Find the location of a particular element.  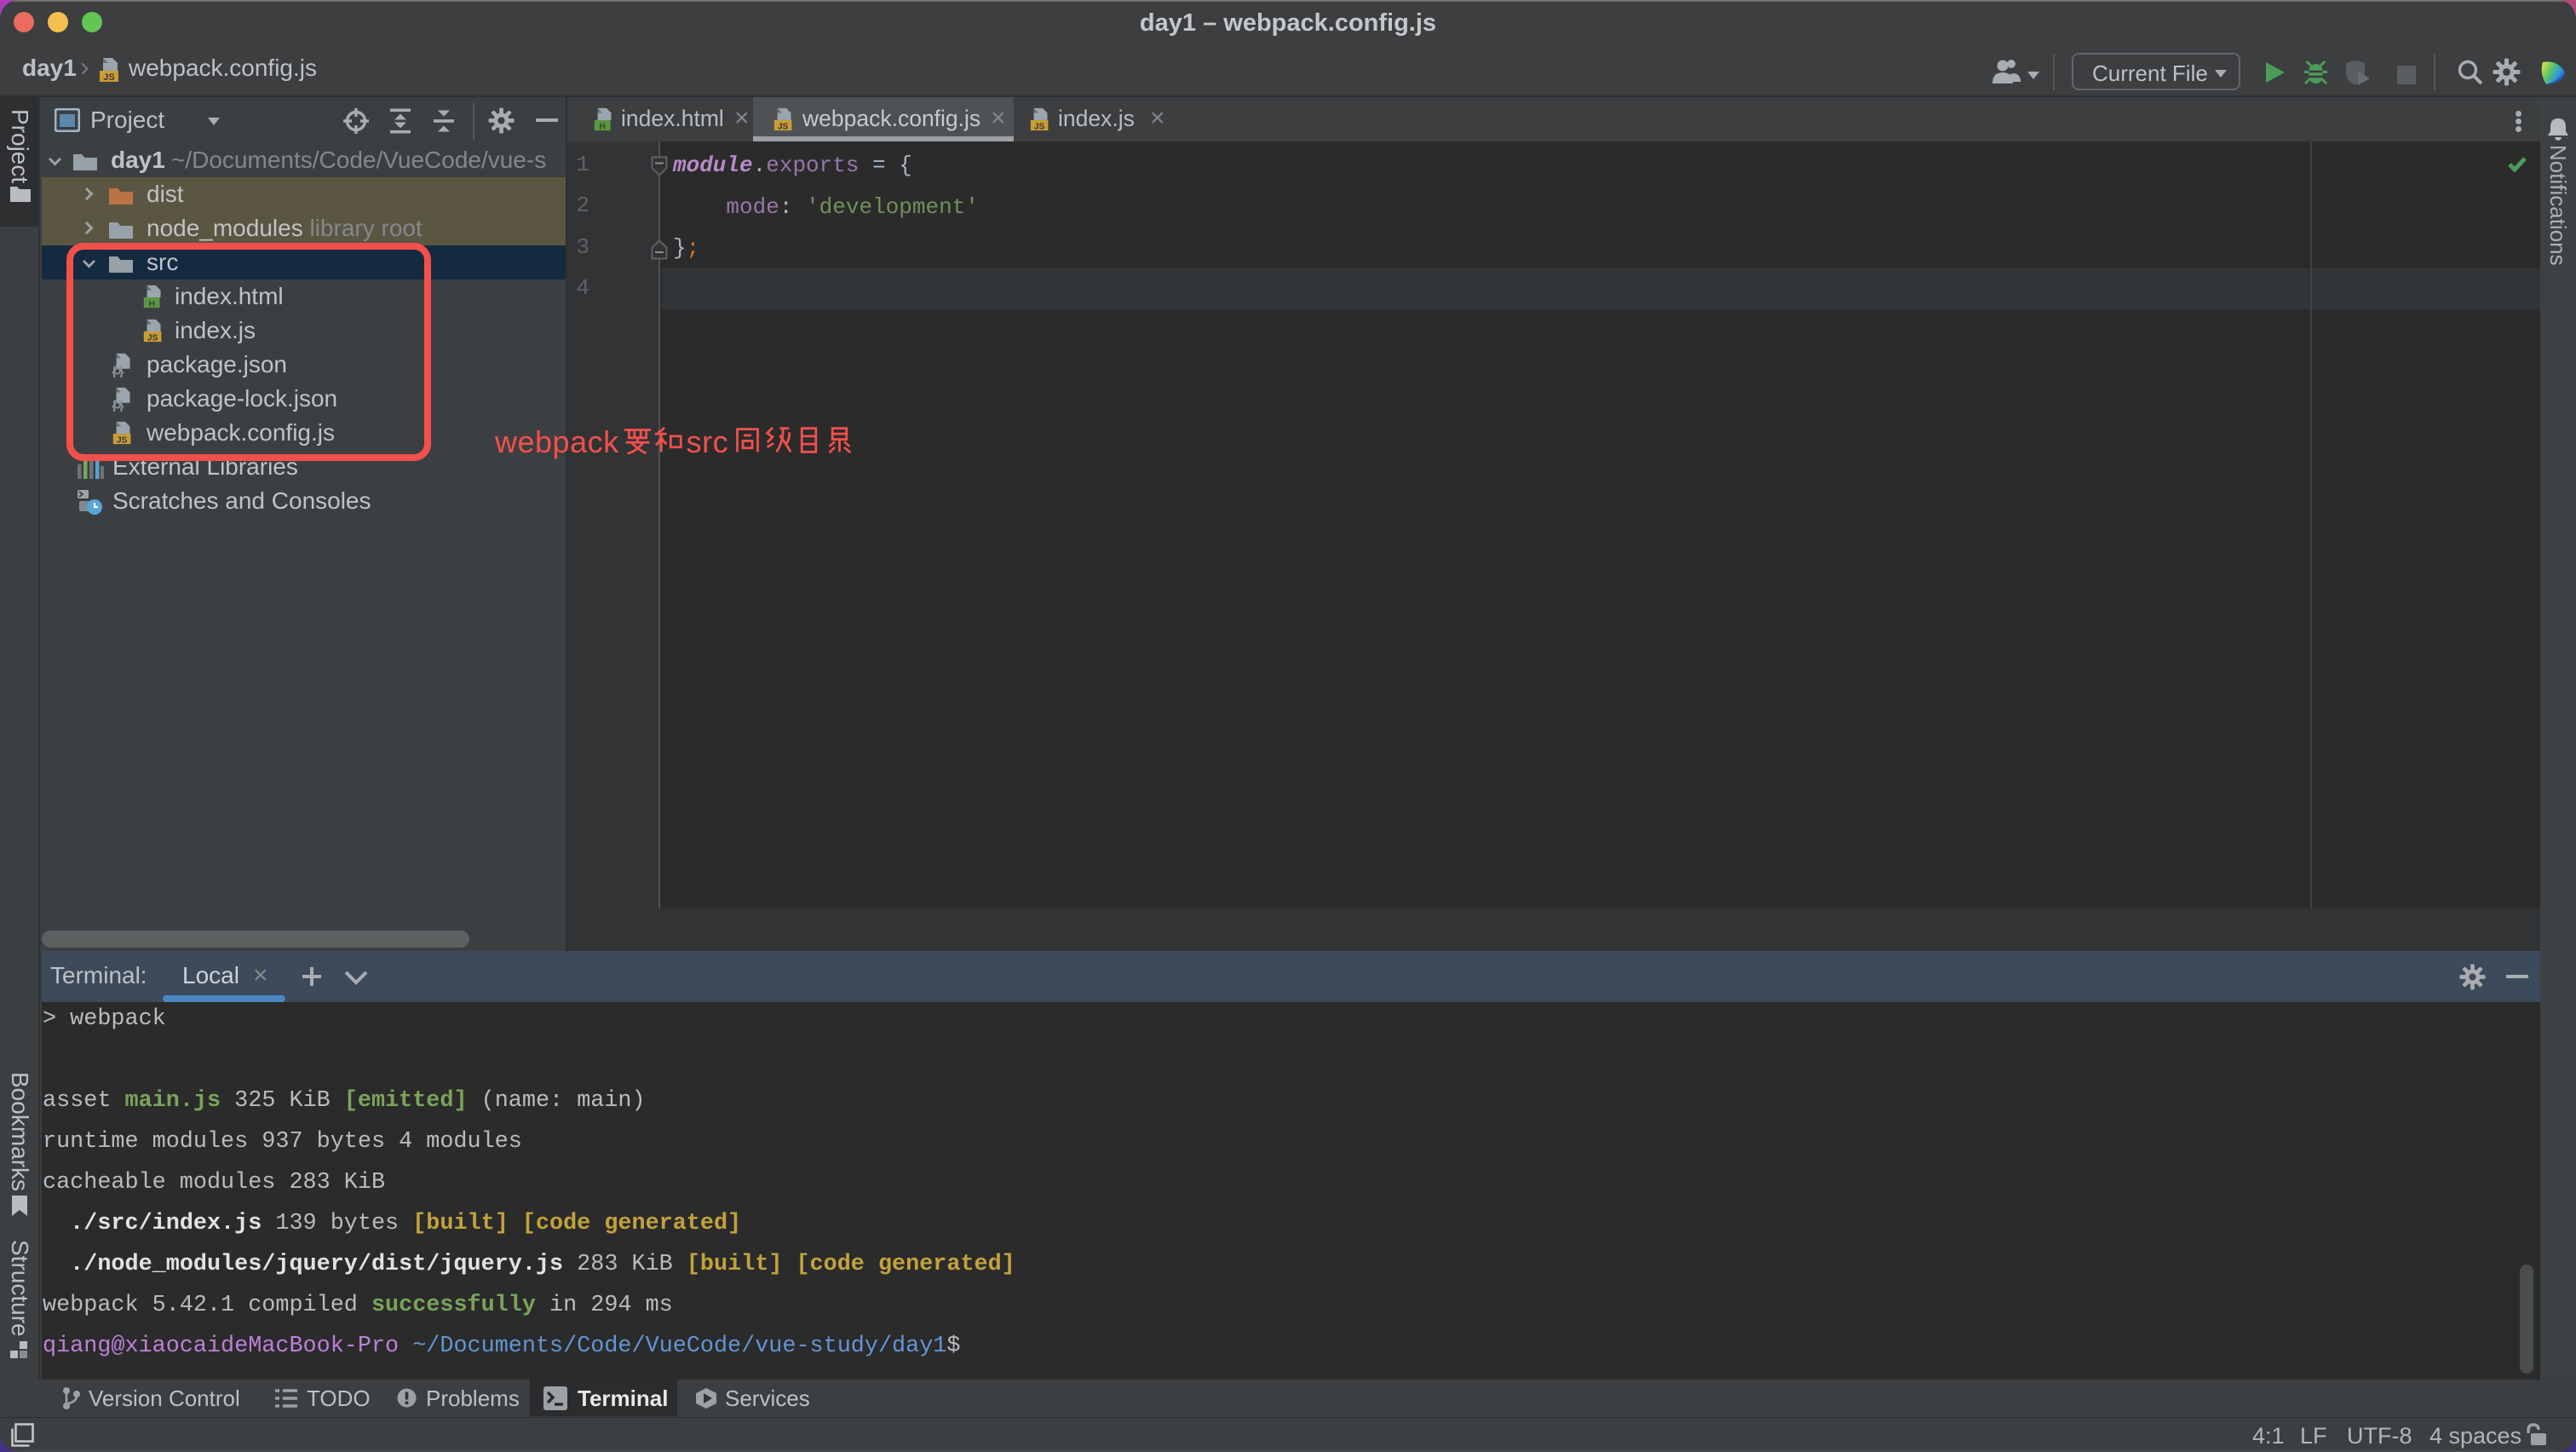

svg-text: H is located at coordinates (602, 127).